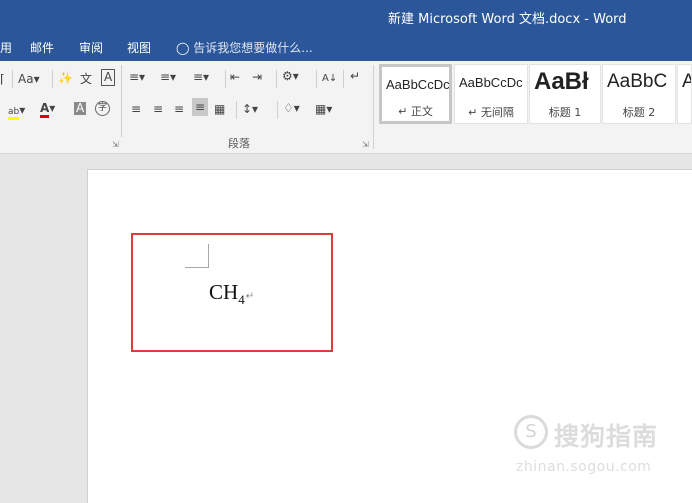 This screenshot has width=692, height=503. What do you see at coordinates (239, 143) in the screenshot?
I see `paragraph-group-label: 段落` at bounding box center [239, 143].